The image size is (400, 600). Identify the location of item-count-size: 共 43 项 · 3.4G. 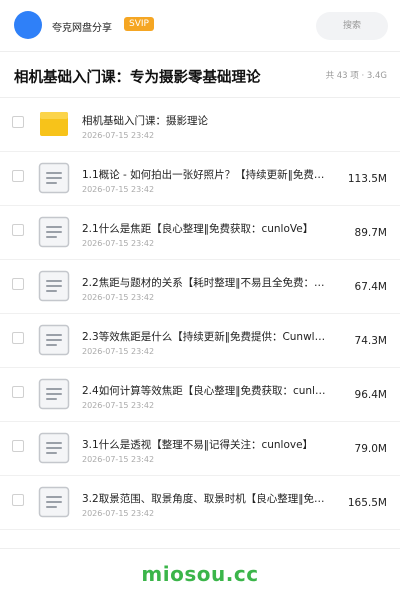
(356, 76).